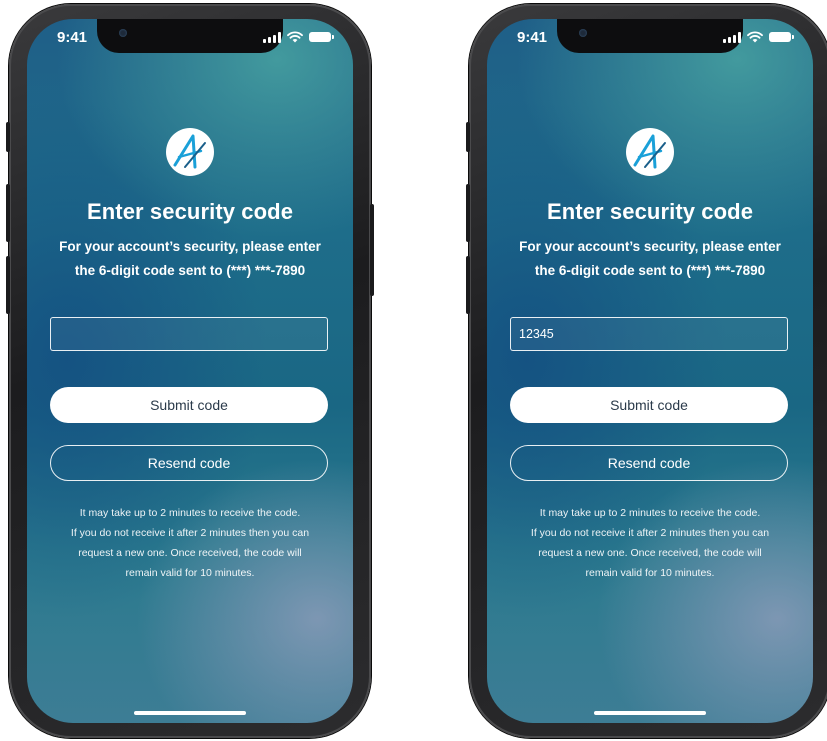 This screenshot has width=827, height=741. What do you see at coordinates (372, 250) in the screenshot?
I see `power-button` at bounding box center [372, 250].